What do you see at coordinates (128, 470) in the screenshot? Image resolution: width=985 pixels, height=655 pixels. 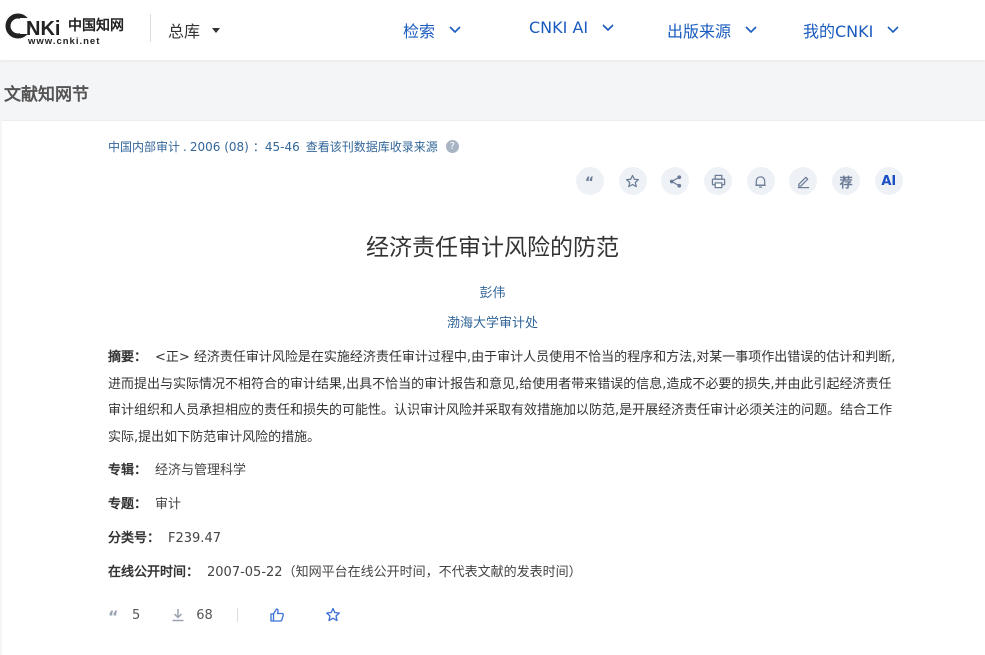 I see `field-album-label: 专辑：` at bounding box center [128, 470].